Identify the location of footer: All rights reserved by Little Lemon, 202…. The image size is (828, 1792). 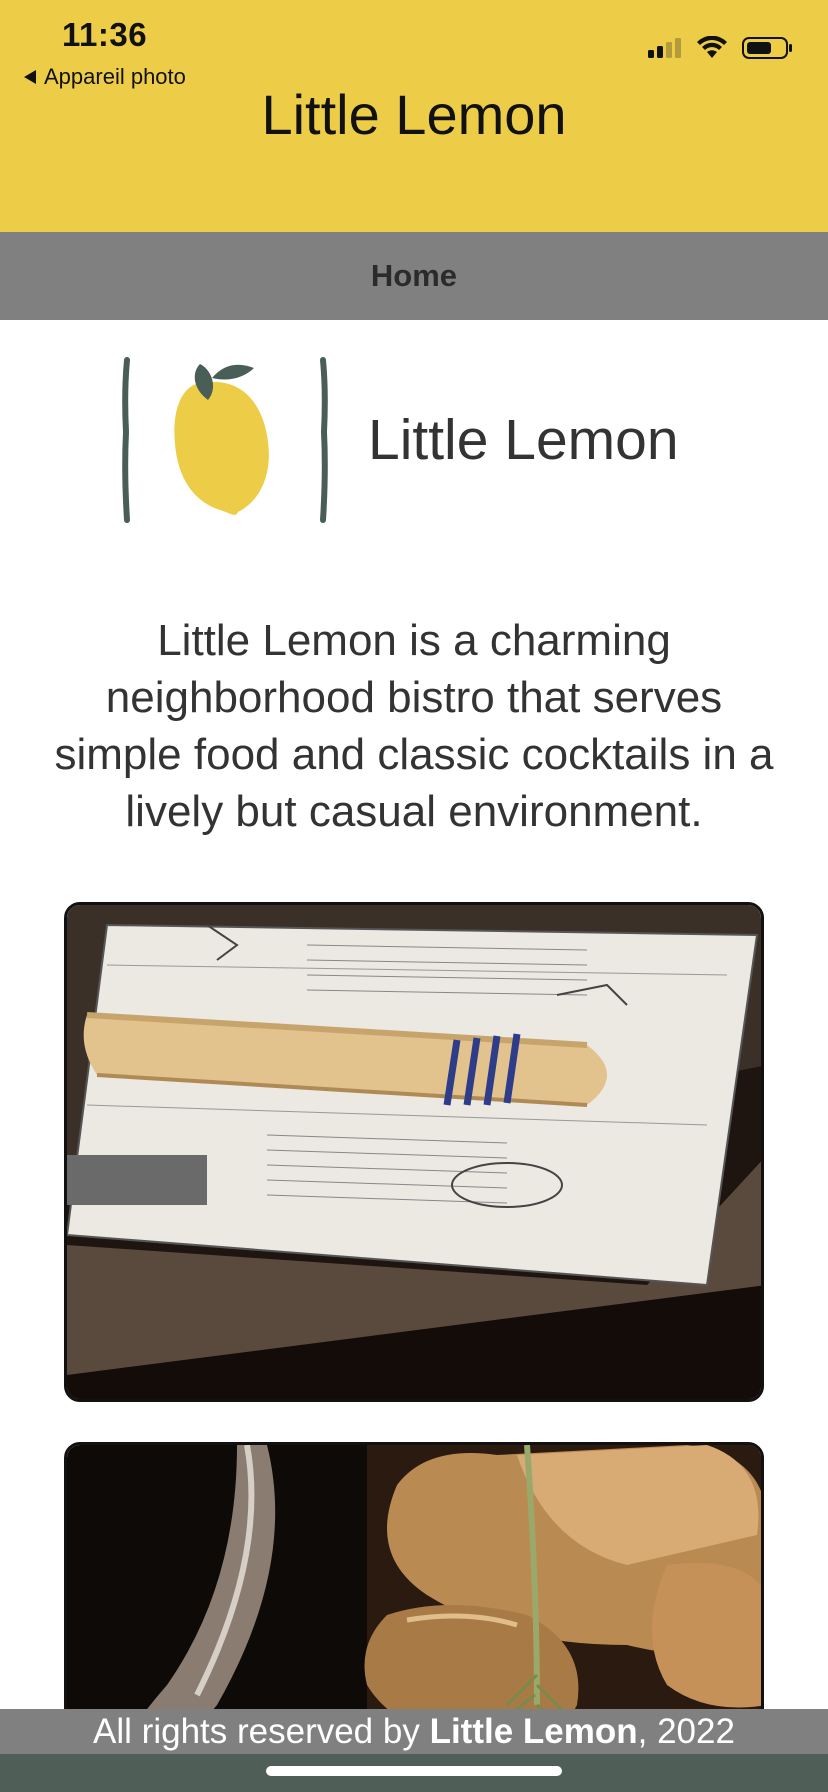
(414, 1731).